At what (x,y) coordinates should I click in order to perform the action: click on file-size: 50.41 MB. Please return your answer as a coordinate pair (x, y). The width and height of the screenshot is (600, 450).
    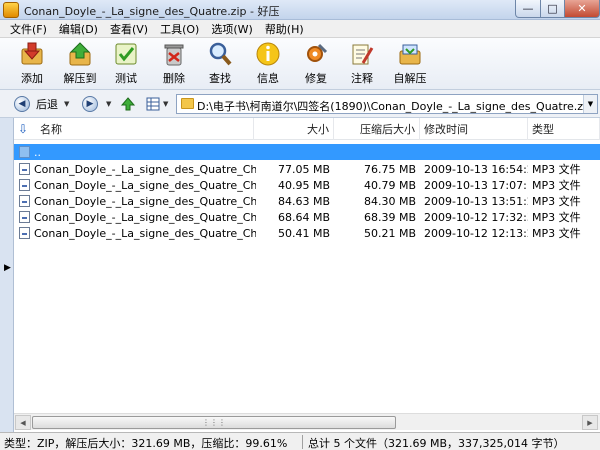
    Looking at the image, I should click on (303, 233).